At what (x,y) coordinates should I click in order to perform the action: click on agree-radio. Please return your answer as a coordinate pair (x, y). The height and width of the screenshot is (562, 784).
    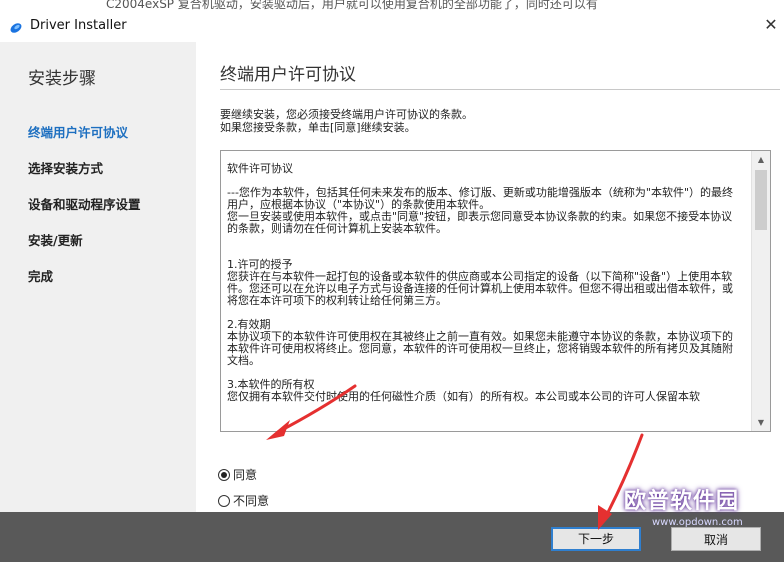
    Looking at the image, I should click on (224, 474).